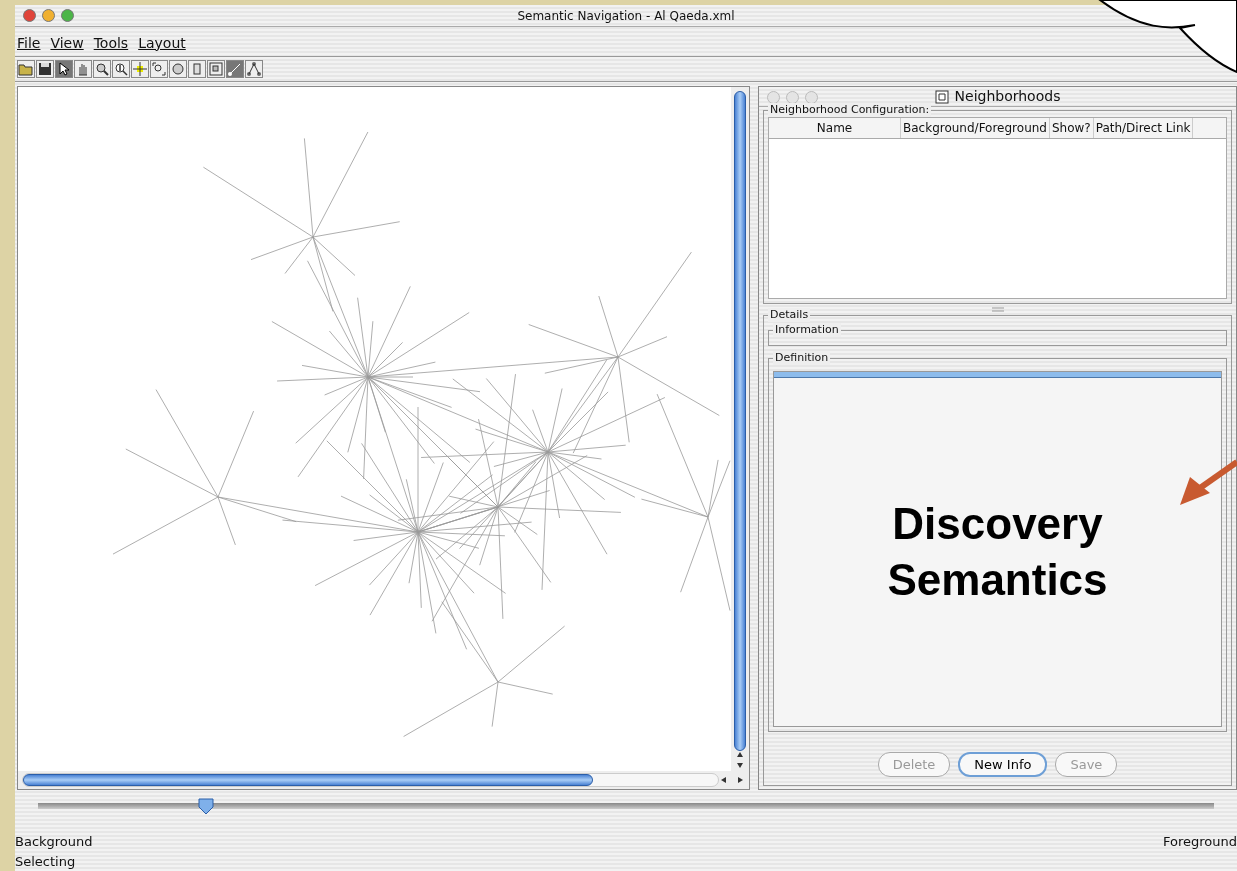 The height and width of the screenshot is (871, 1237). Describe the element at coordinates (216, 69) in the screenshot. I see `group-icon` at that location.